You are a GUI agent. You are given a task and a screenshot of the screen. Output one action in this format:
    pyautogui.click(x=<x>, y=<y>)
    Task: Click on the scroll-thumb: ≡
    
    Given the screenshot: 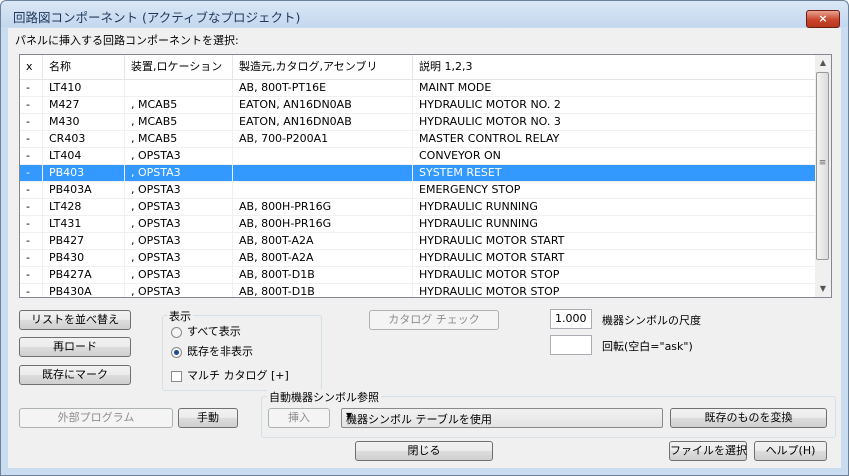 What is the action you would take?
    pyautogui.click(x=822, y=166)
    